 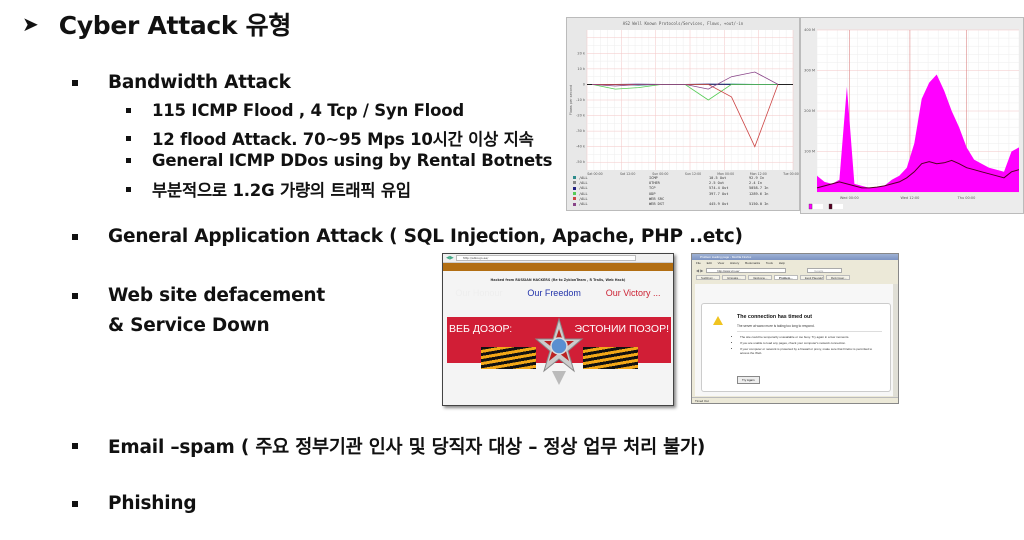 I want to click on slide-title: ➤ Cyber Attack 유형, so click(x=156, y=24).